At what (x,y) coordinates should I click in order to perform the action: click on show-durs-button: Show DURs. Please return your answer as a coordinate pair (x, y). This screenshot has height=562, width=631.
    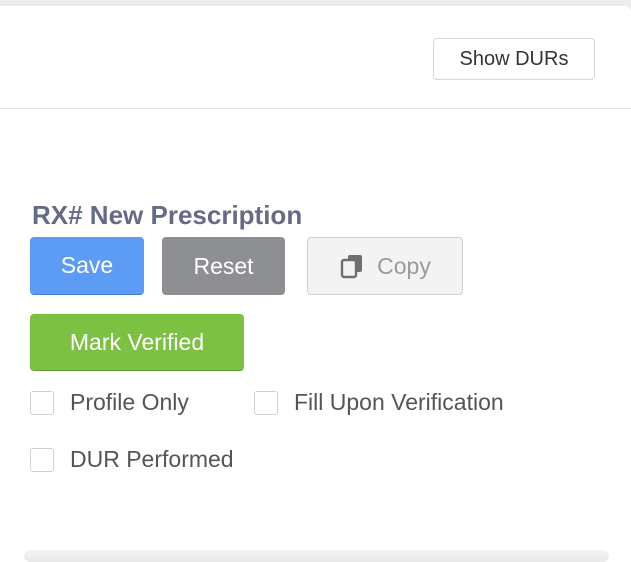
    Looking at the image, I should click on (514, 59).